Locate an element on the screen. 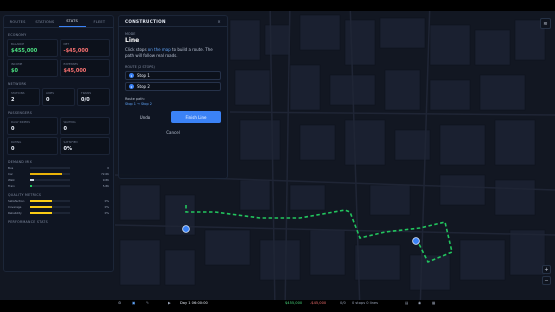  metric-name: Bus is located at coordinates (11, 168).